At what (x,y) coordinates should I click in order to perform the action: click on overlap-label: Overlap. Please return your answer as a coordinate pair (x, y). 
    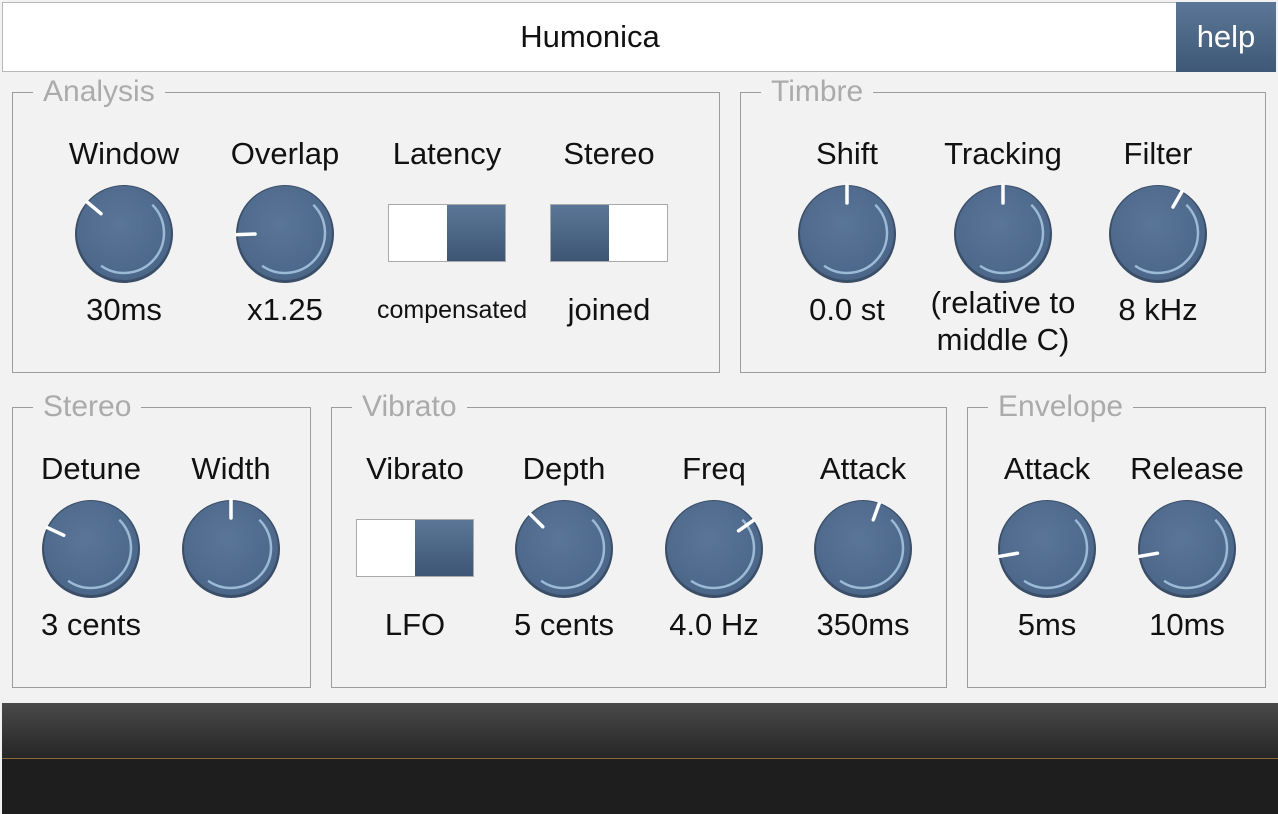
    Looking at the image, I should click on (285, 153).